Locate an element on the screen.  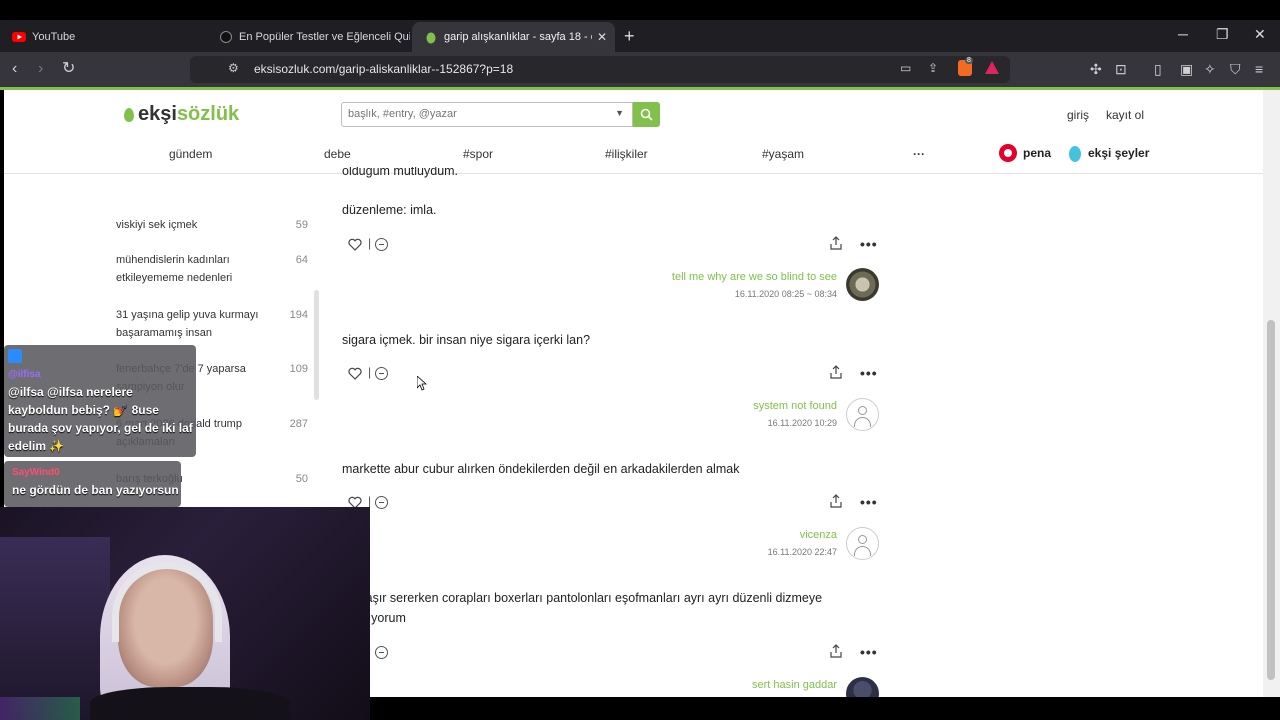
tab-title: YouTube is located at coordinates (54, 37).